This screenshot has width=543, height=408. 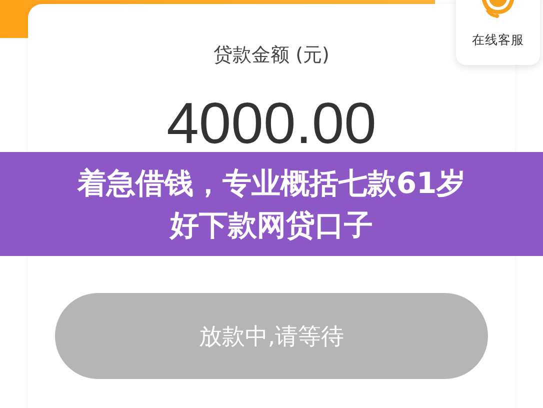 I want to click on loan-amount: 4000.00, so click(x=271, y=123).